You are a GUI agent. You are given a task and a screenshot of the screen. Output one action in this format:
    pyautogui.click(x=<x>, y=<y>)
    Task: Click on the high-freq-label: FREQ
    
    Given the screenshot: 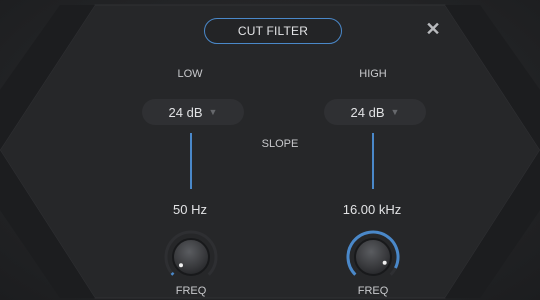 What is the action you would take?
    pyautogui.click(x=373, y=291)
    